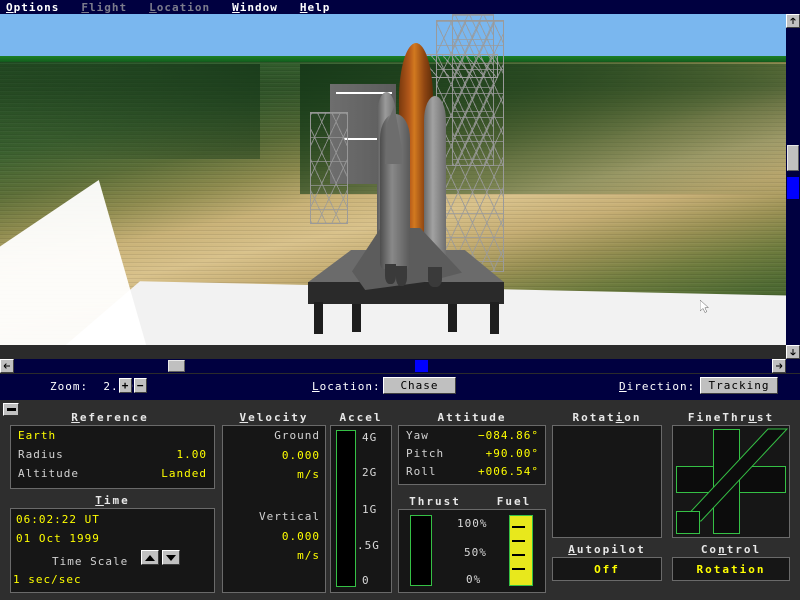 The image size is (800, 600). What do you see at coordinates (130, 111) in the screenshot?
I see `vegetation-left` at bounding box center [130, 111].